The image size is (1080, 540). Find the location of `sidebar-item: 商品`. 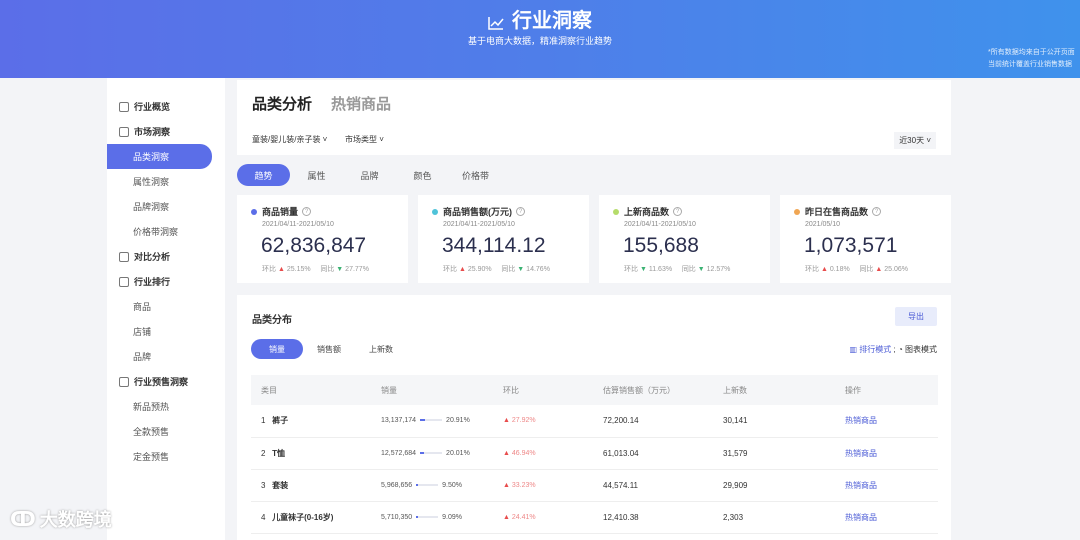

sidebar-item: 商品 is located at coordinates (166, 306).